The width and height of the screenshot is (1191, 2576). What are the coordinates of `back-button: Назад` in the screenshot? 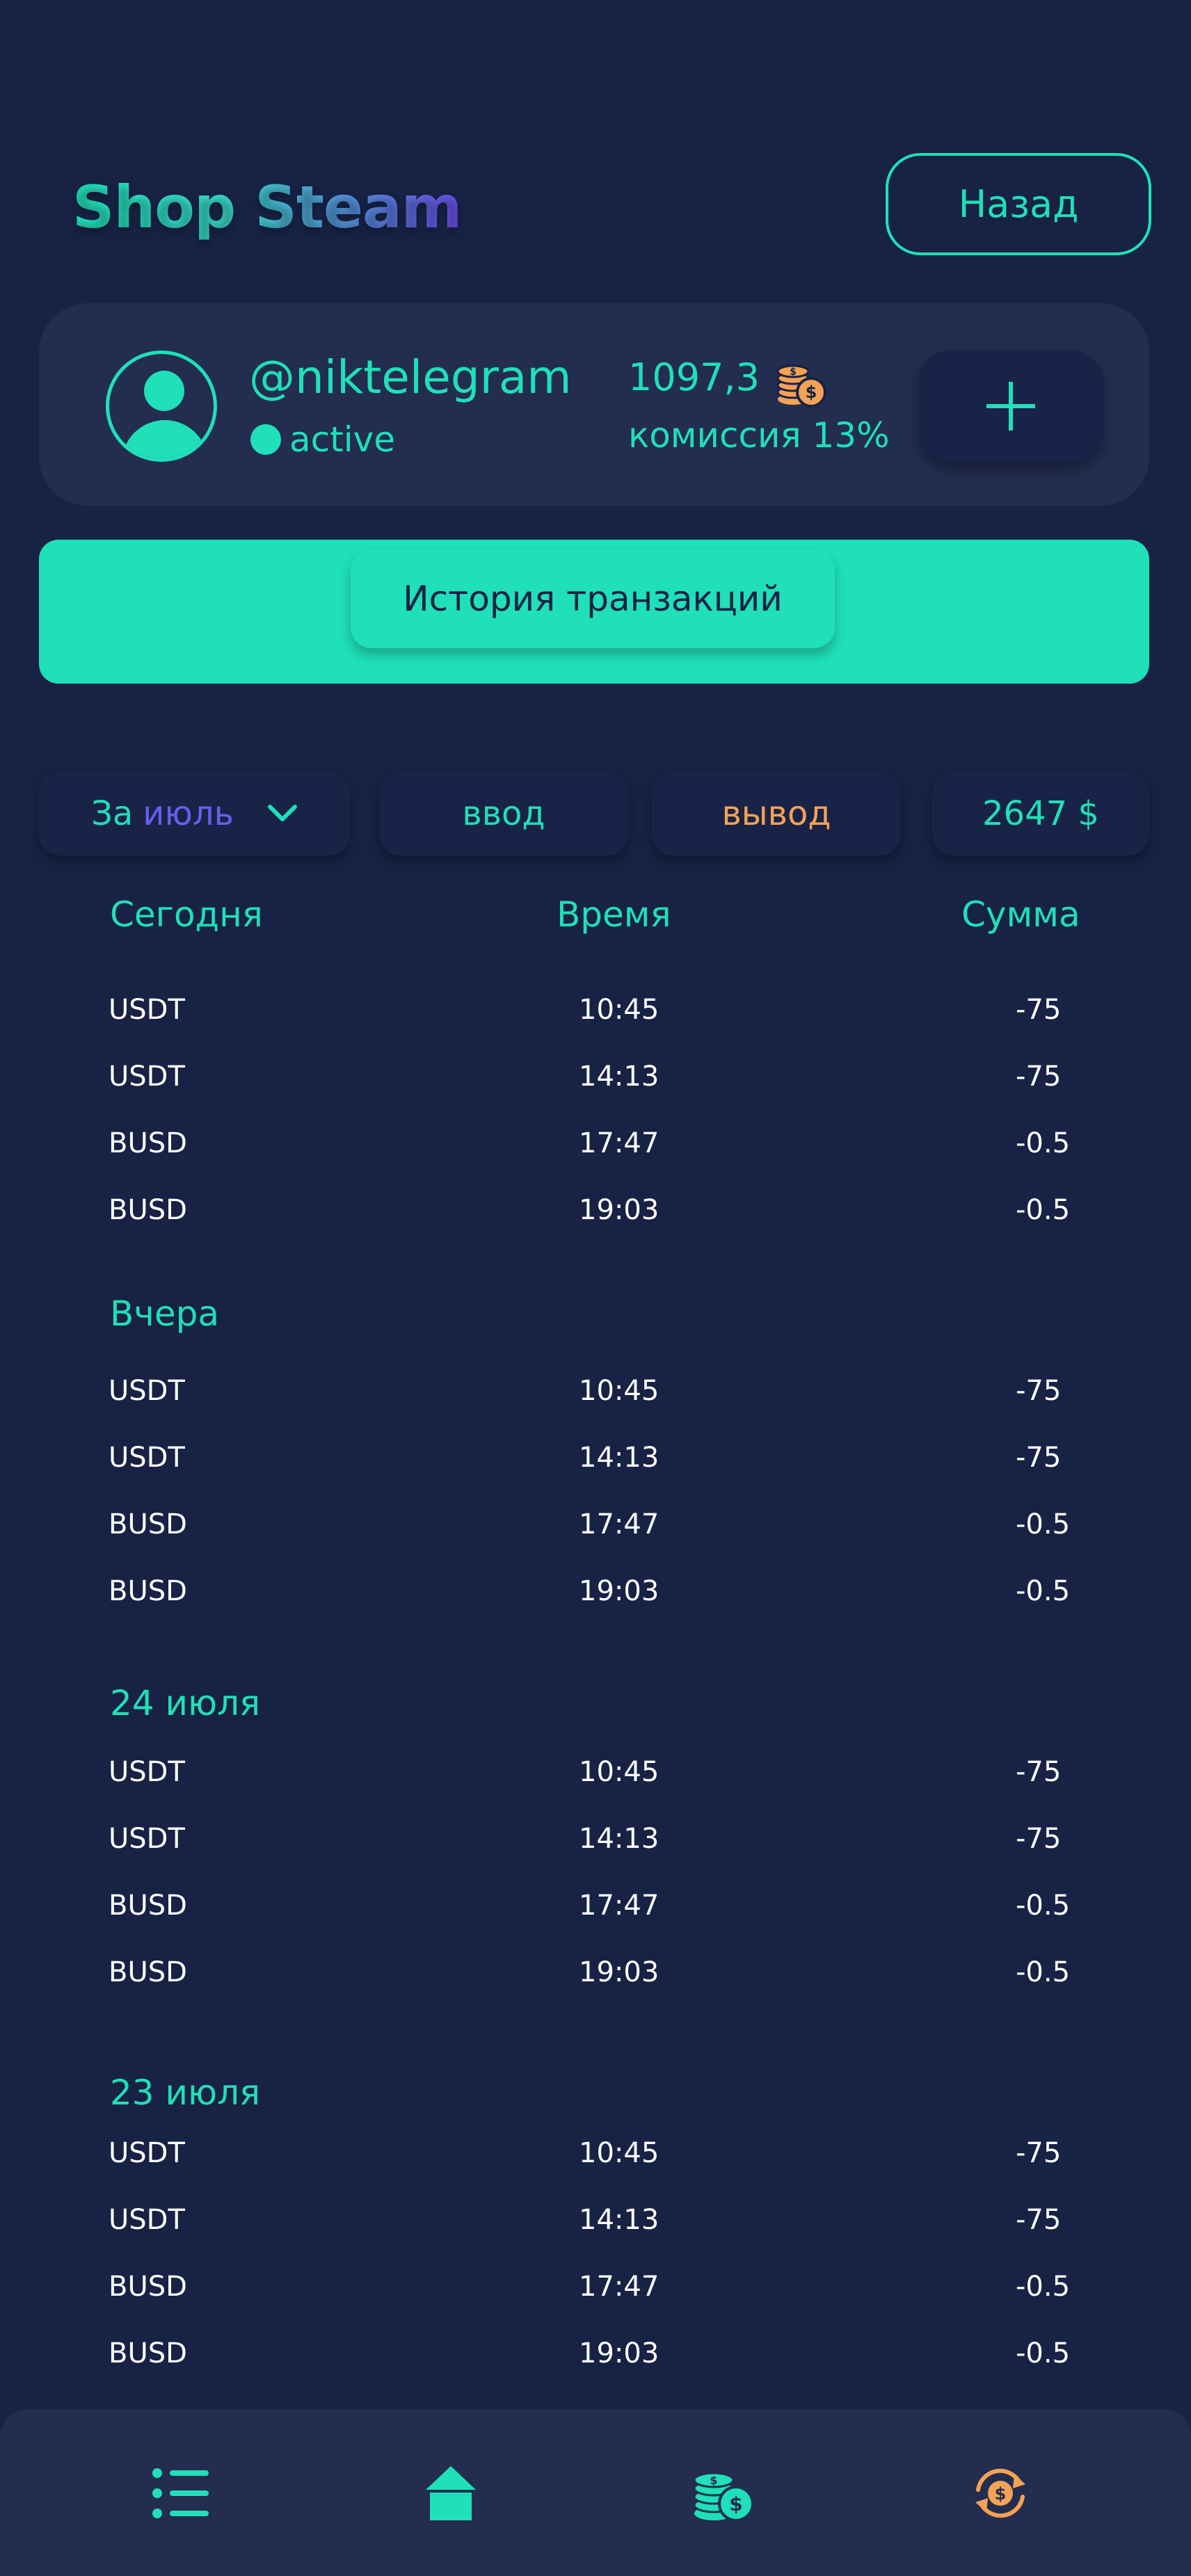 It's located at (1019, 204).